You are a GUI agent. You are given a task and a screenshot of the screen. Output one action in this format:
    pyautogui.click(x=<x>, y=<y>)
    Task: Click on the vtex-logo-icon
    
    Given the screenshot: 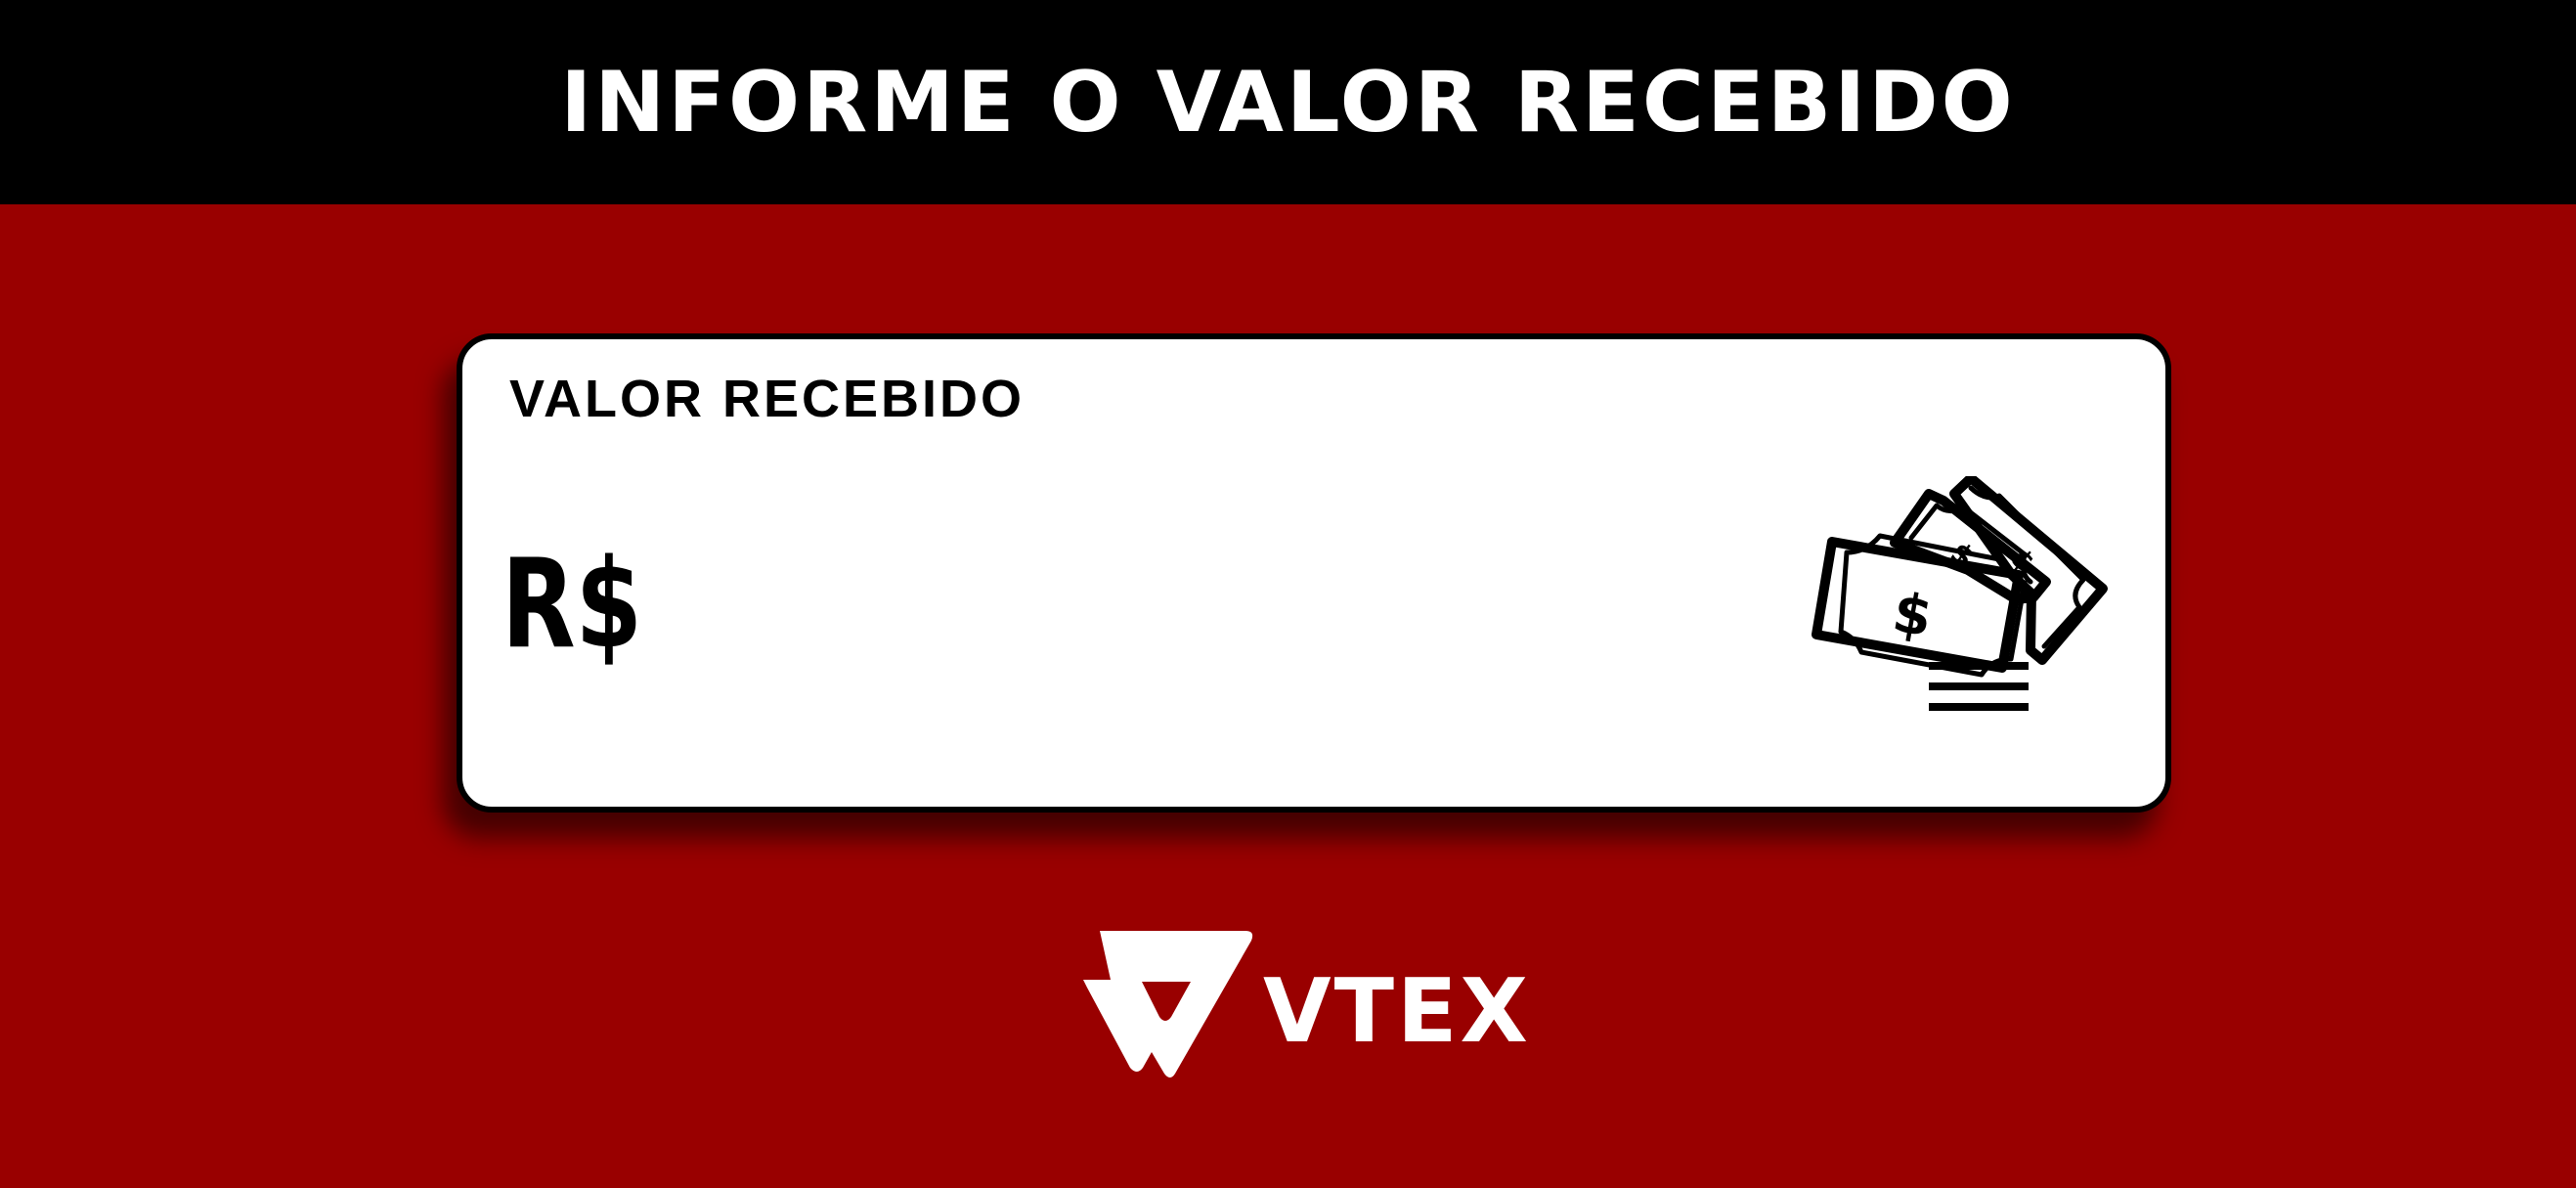 What is the action you would take?
    pyautogui.click(x=1168, y=1004)
    